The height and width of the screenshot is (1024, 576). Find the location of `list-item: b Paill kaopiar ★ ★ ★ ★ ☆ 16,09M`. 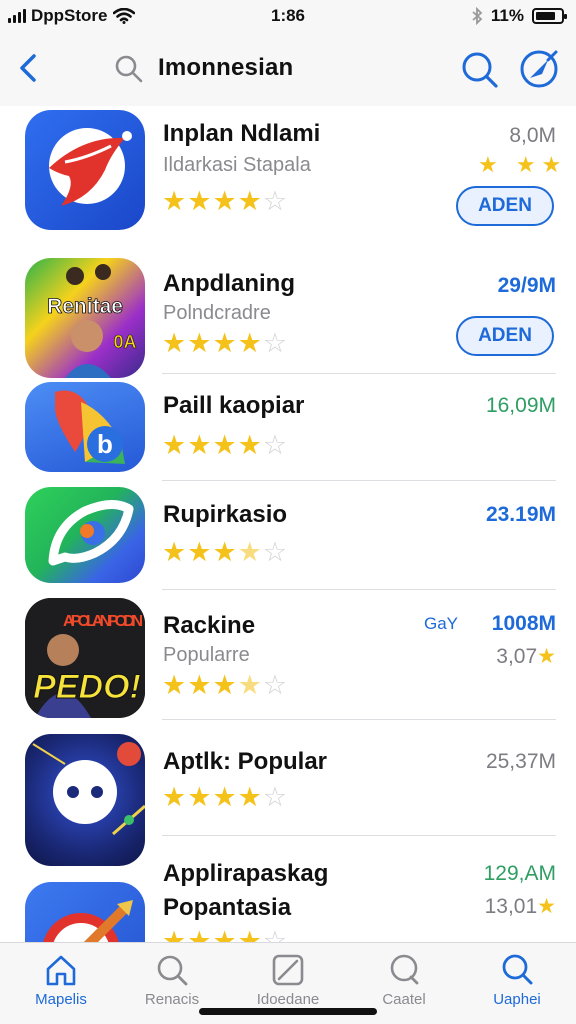

list-item: b Paill kaopiar ★ ★ ★ ★ ☆ 16,09M is located at coordinates (288, 427).